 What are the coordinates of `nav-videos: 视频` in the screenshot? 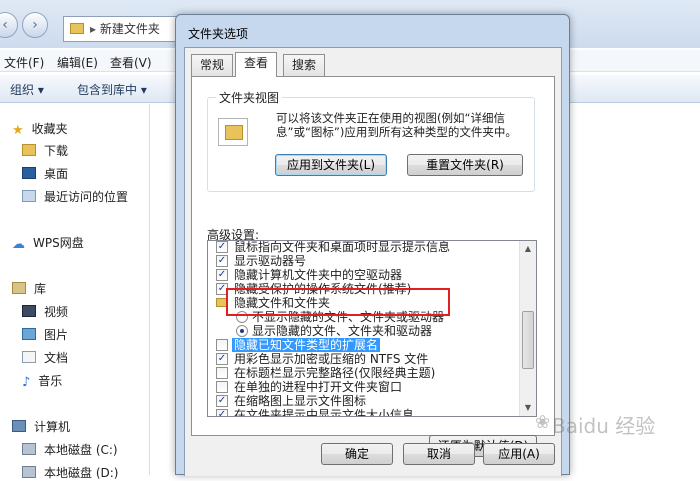 It's located at (45, 311).